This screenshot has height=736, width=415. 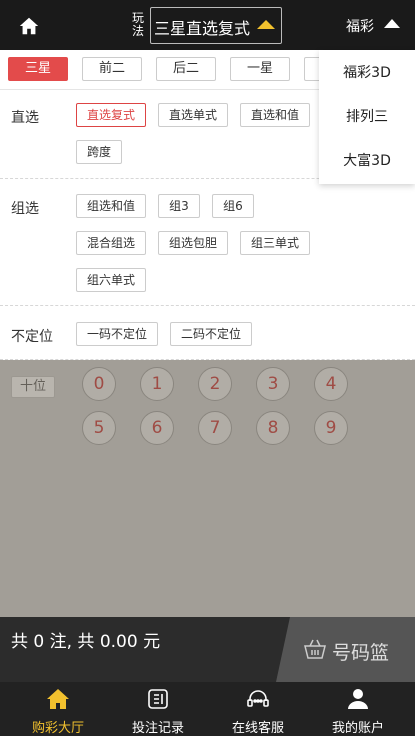 What do you see at coordinates (111, 280) in the screenshot?
I see `option-group6-single: 组六单式` at bounding box center [111, 280].